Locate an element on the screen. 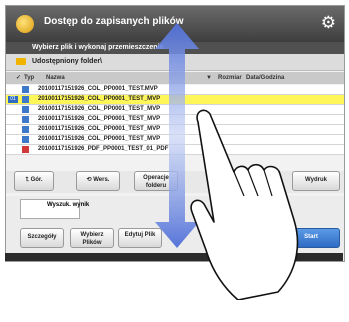 The height and width of the screenshot is (322, 349). sort-check-icon: ✓ is located at coordinates (18, 78).